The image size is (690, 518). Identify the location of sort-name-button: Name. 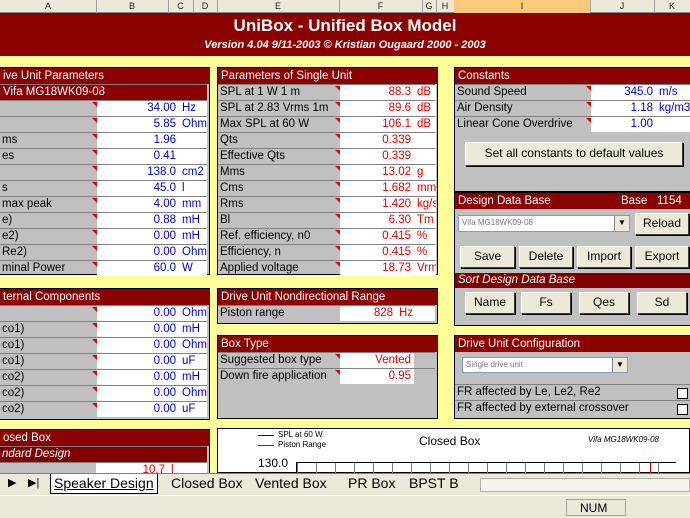
(490, 303).